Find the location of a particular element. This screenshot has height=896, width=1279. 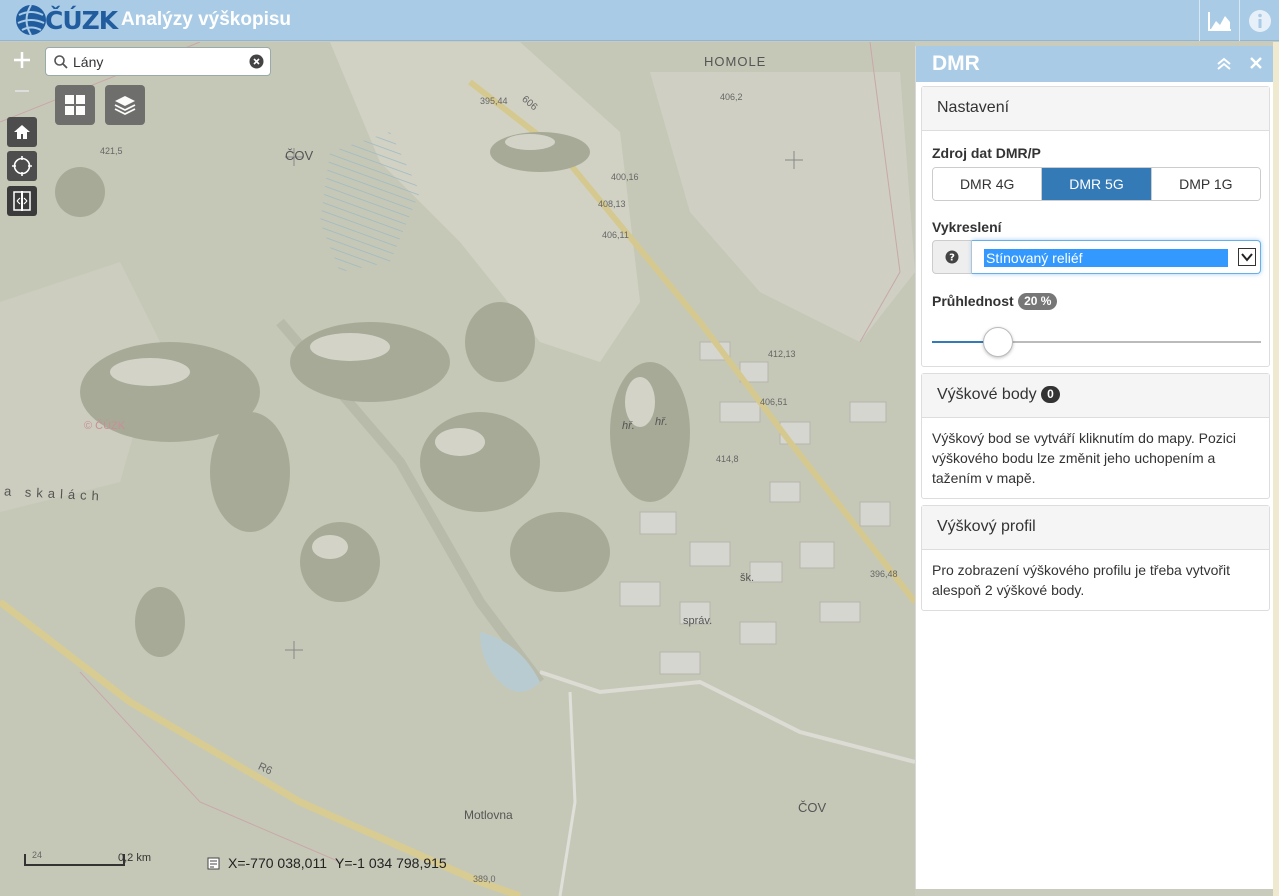

opacity-label: Průhlednost is located at coordinates (973, 301).